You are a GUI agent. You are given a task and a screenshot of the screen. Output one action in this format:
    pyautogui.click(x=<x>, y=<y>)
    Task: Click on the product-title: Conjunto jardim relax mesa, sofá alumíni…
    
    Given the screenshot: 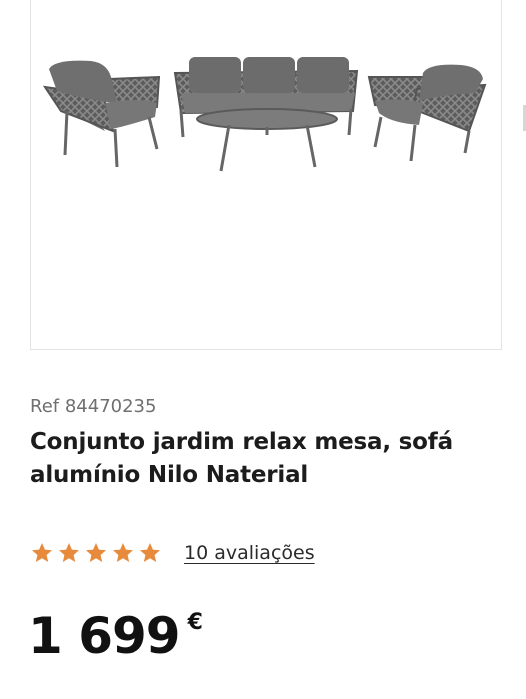 What is the action you would take?
    pyautogui.click(x=241, y=458)
    